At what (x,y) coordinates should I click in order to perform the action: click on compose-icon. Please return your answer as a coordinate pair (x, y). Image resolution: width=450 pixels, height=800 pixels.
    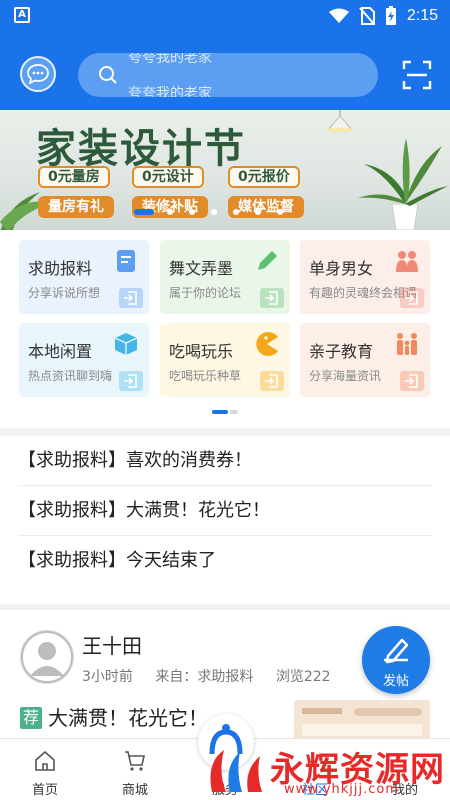
    Looking at the image, I should click on (396, 651).